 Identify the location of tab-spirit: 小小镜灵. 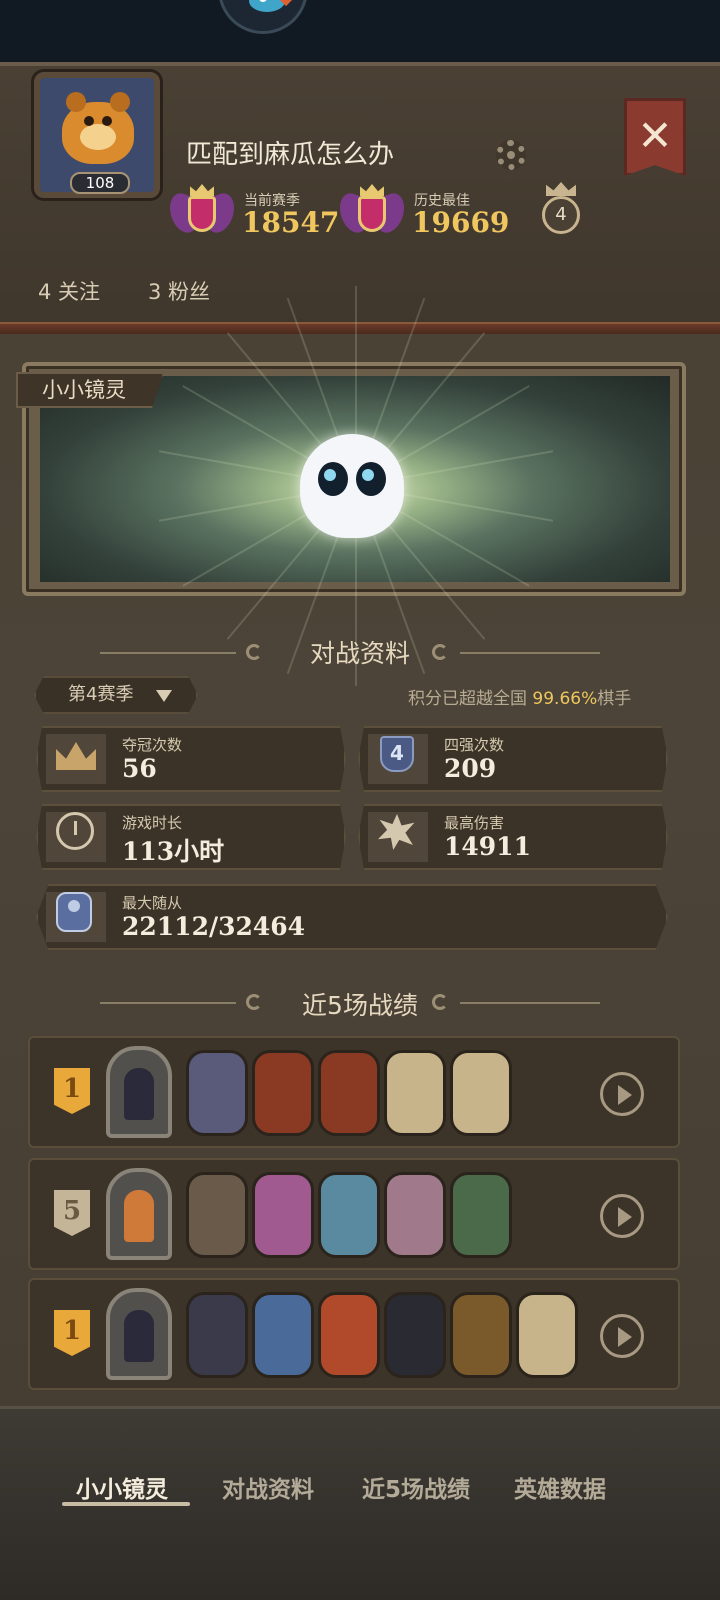
(122, 1487).